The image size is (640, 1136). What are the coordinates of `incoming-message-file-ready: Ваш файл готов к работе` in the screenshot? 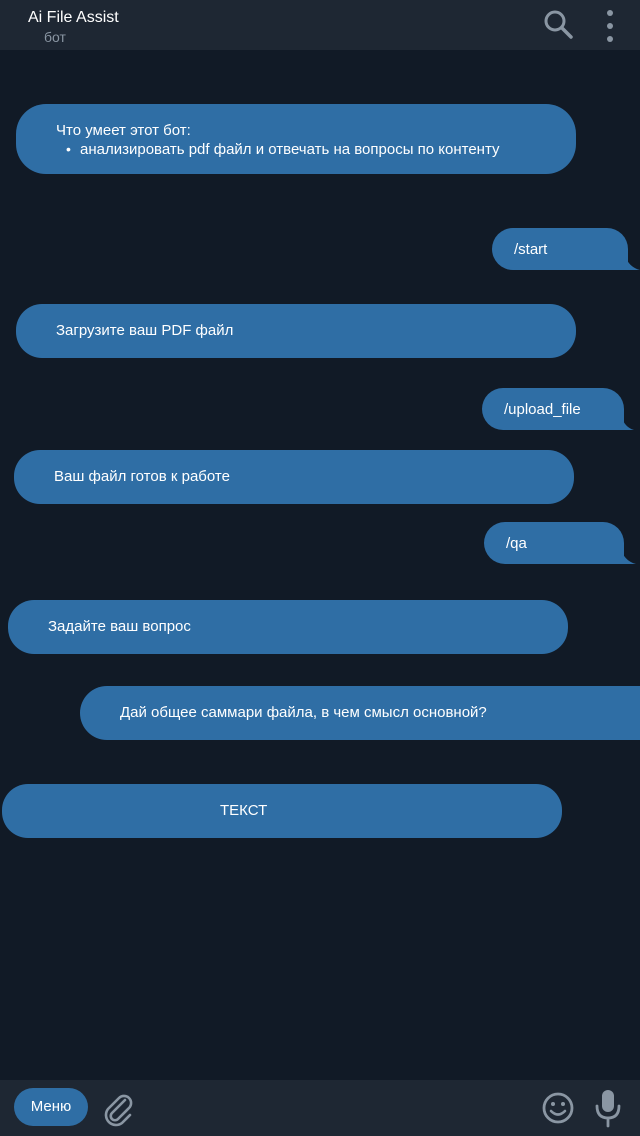 It's located at (294, 477).